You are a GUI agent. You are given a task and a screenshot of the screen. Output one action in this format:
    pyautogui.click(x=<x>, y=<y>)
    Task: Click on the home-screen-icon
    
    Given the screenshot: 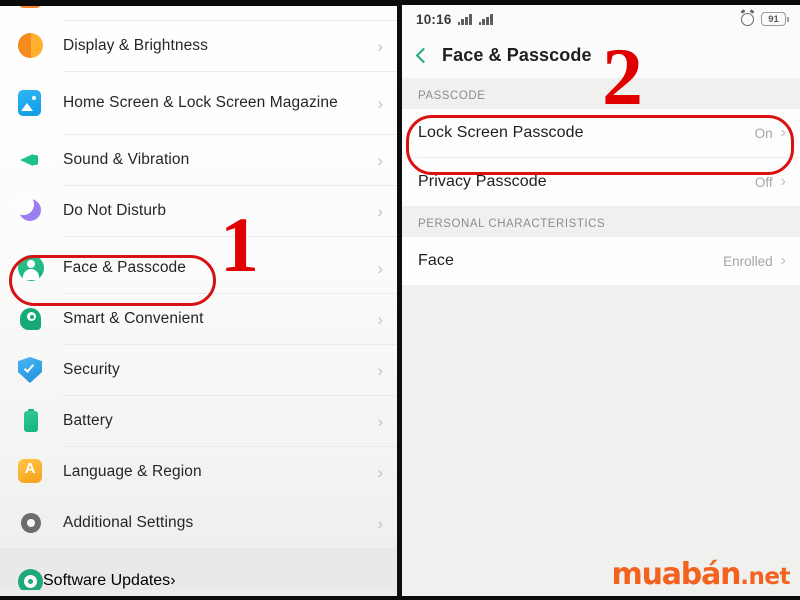 What is the action you would take?
    pyautogui.click(x=31, y=103)
    